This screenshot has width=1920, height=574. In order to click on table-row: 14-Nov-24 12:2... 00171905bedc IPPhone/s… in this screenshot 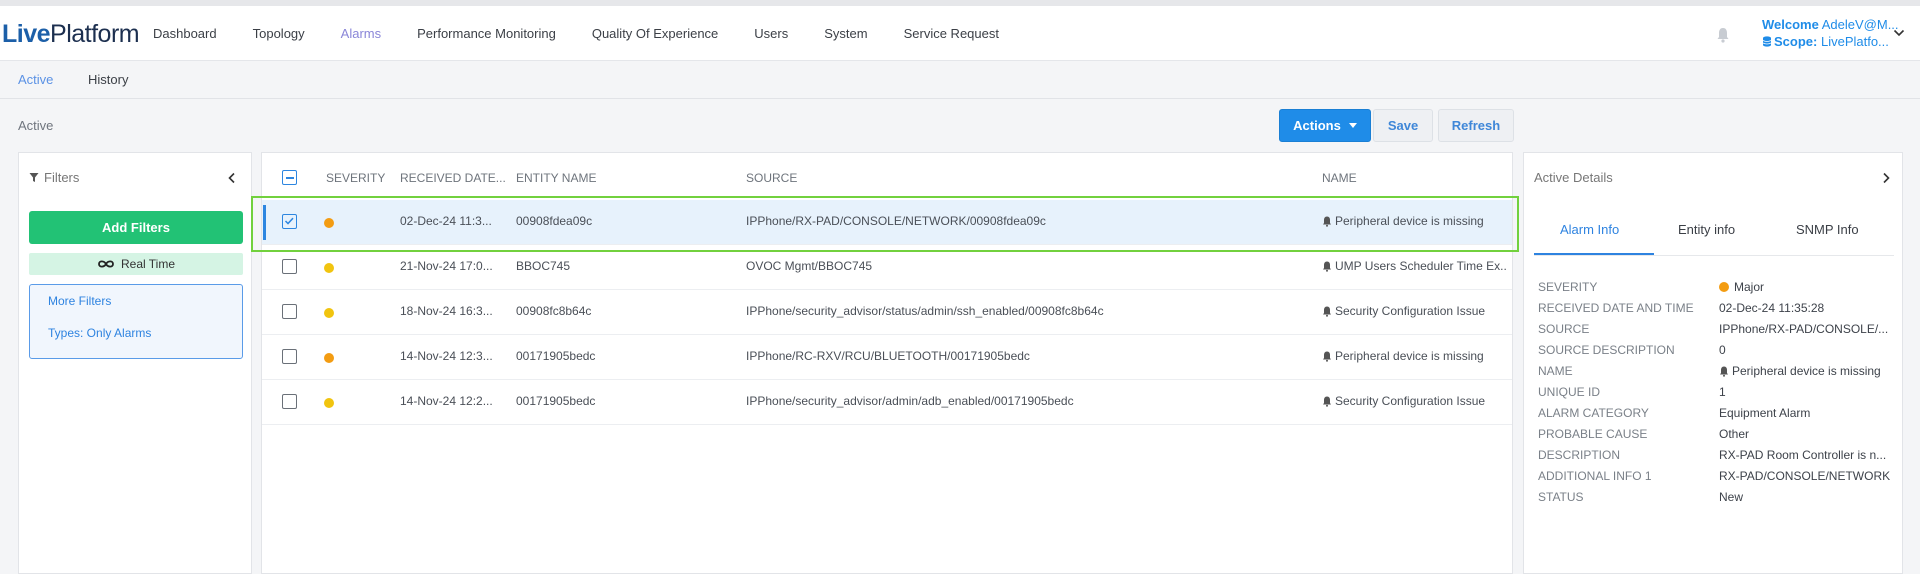, I will do `click(887, 402)`.